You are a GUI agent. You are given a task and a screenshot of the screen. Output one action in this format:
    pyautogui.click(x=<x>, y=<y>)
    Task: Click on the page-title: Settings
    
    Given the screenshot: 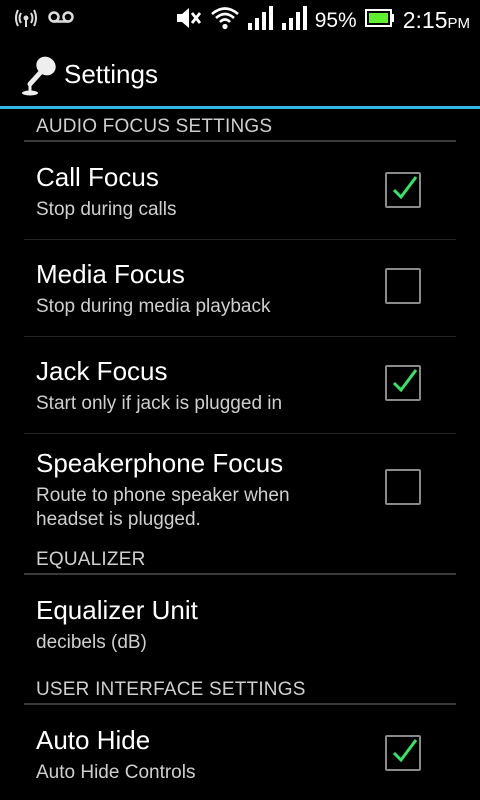 What is the action you would take?
    pyautogui.click(x=111, y=74)
    